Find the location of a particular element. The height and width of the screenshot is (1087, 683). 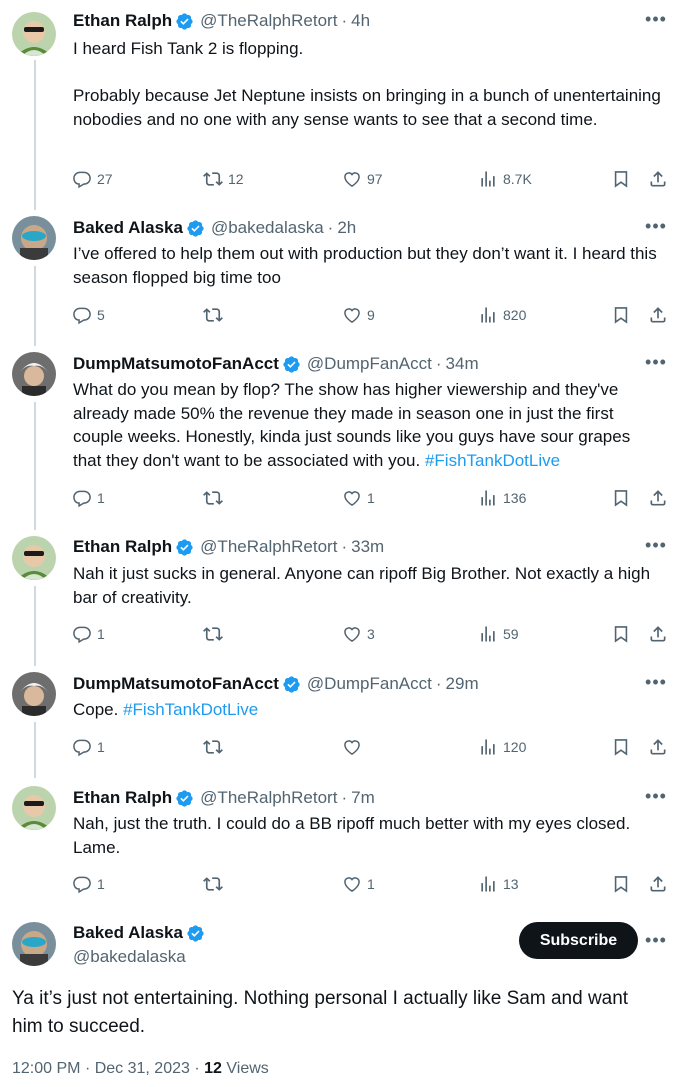

like-button is located at coordinates (354, 747).